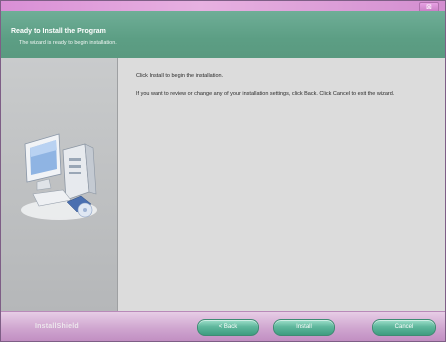 The image size is (446, 342). What do you see at coordinates (429, 7) in the screenshot?
I see `close-icon: ⊠` at bounding box center [429, 7].